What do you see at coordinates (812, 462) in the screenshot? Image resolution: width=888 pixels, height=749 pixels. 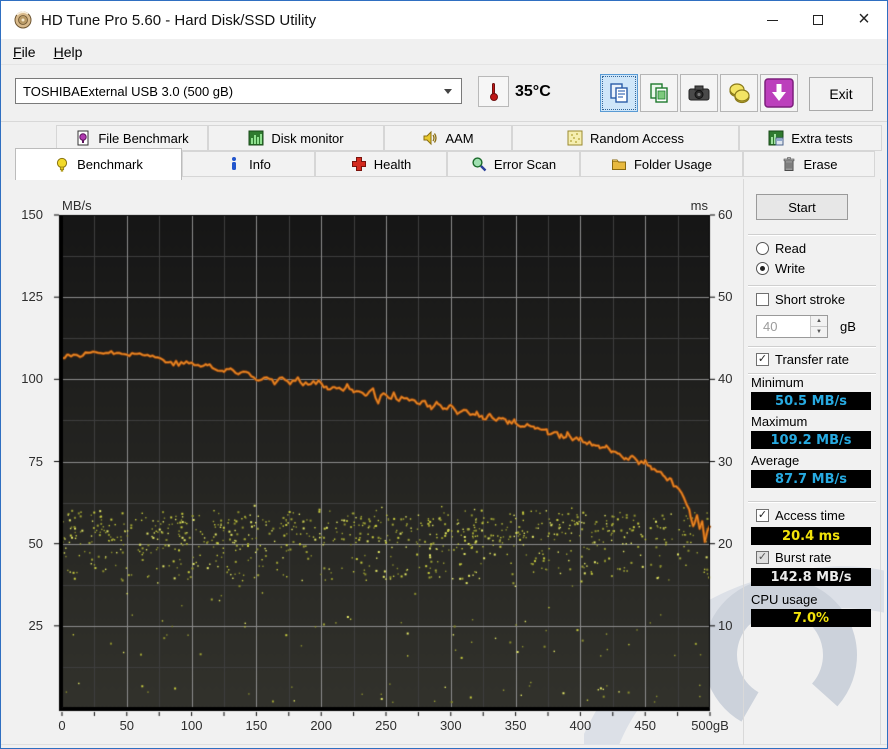 I see `controls-panel: Start Read Write Short stroke 40 ▲▼ gB` at bounding box center [812, 462].